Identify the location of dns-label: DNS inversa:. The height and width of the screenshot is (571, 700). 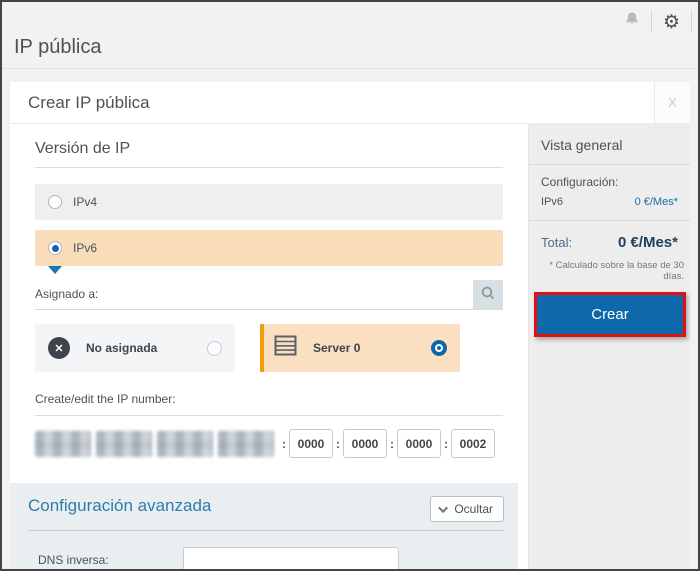
(73, 560).